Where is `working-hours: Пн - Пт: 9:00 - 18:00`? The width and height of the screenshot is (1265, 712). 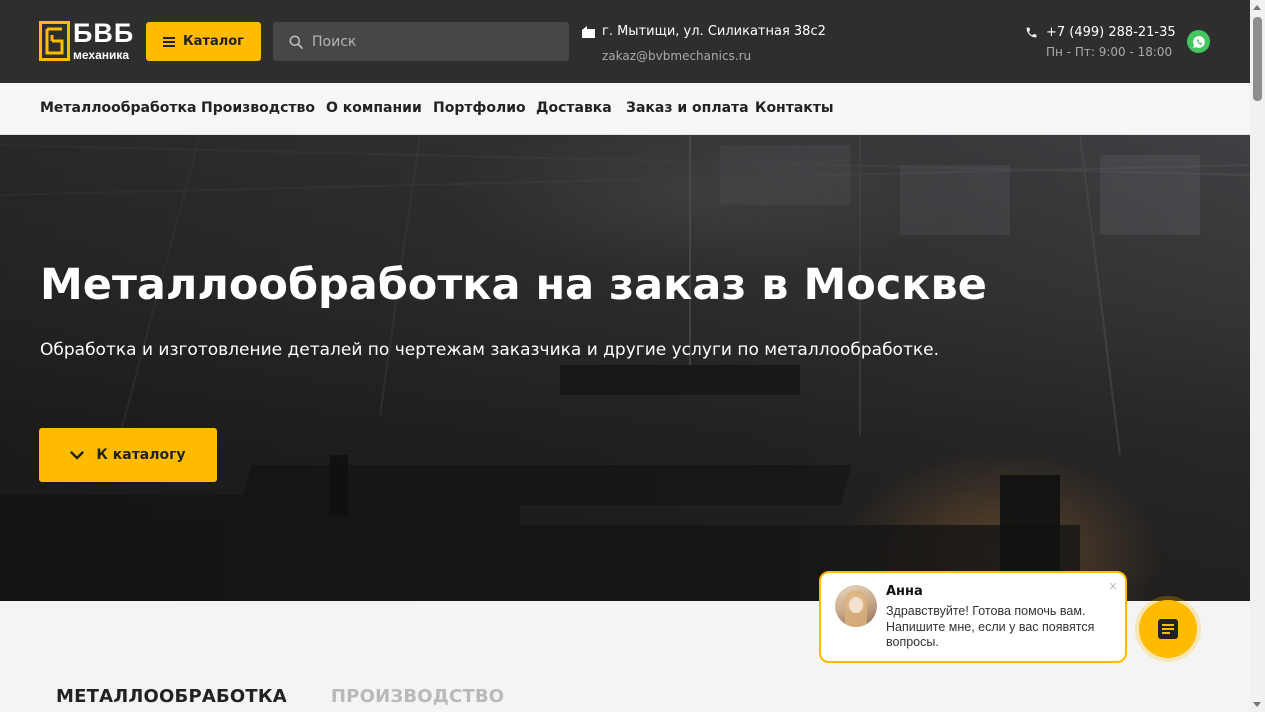
working-hours: Пн - Пт: 9:00 - 18:00 is located at coordinates (1109, 52).